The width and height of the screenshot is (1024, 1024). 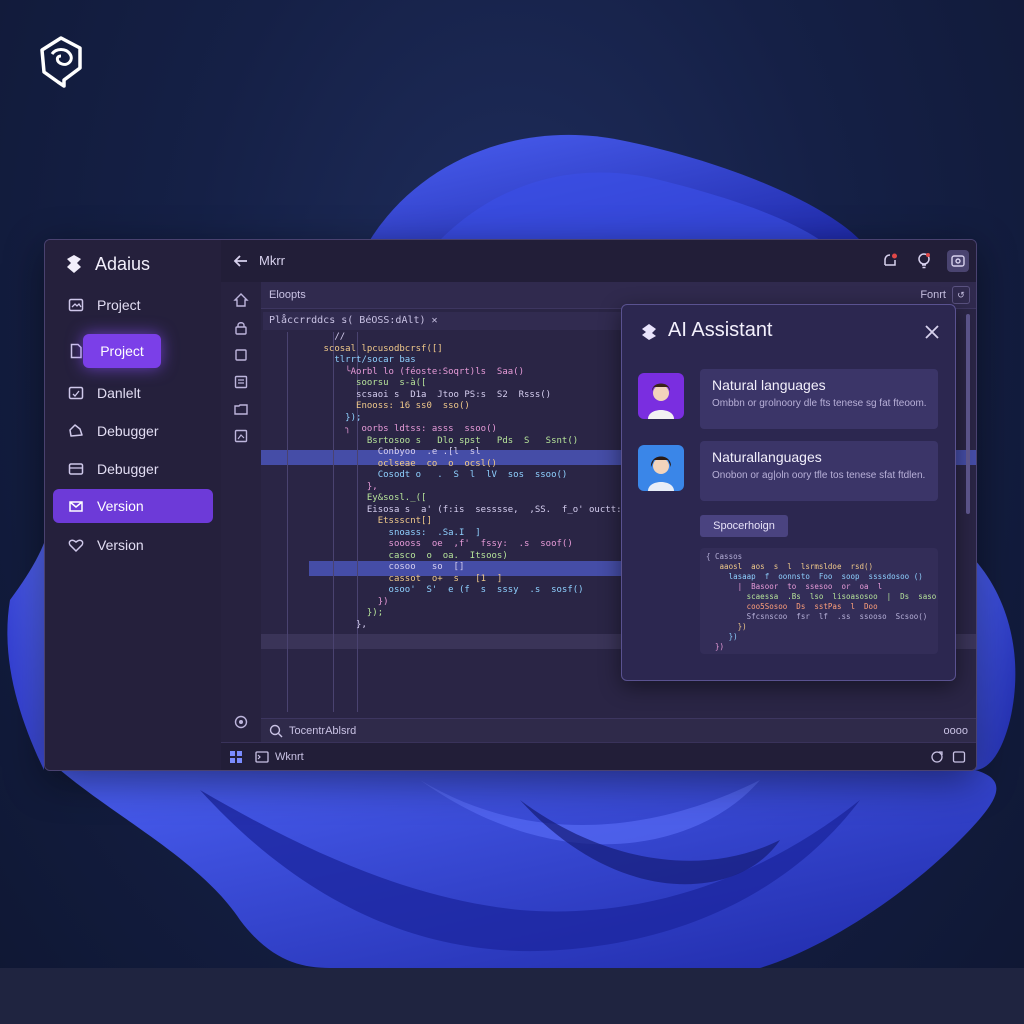 I want to click on refresh-icon: ↺, so click(x=961, y=295).